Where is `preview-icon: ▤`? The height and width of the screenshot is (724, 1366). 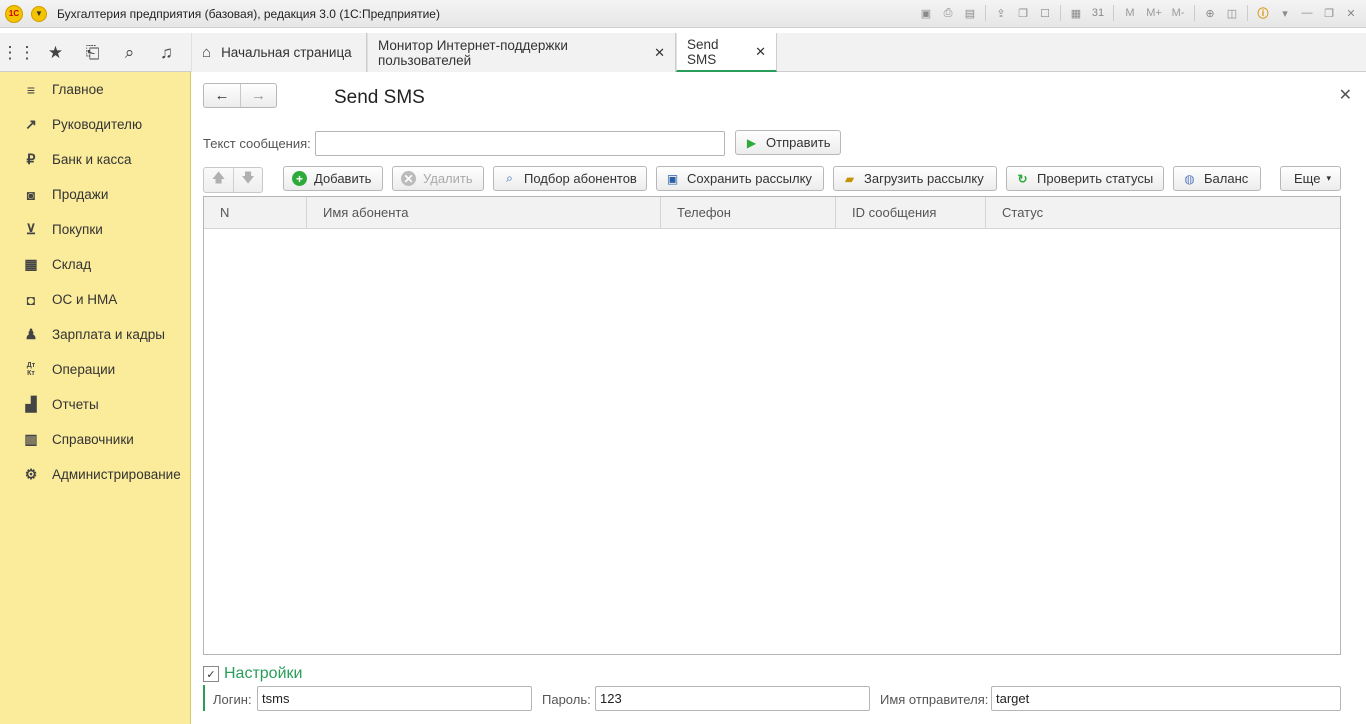
preview-icon: ▤ is located at coordinates (970, 13).